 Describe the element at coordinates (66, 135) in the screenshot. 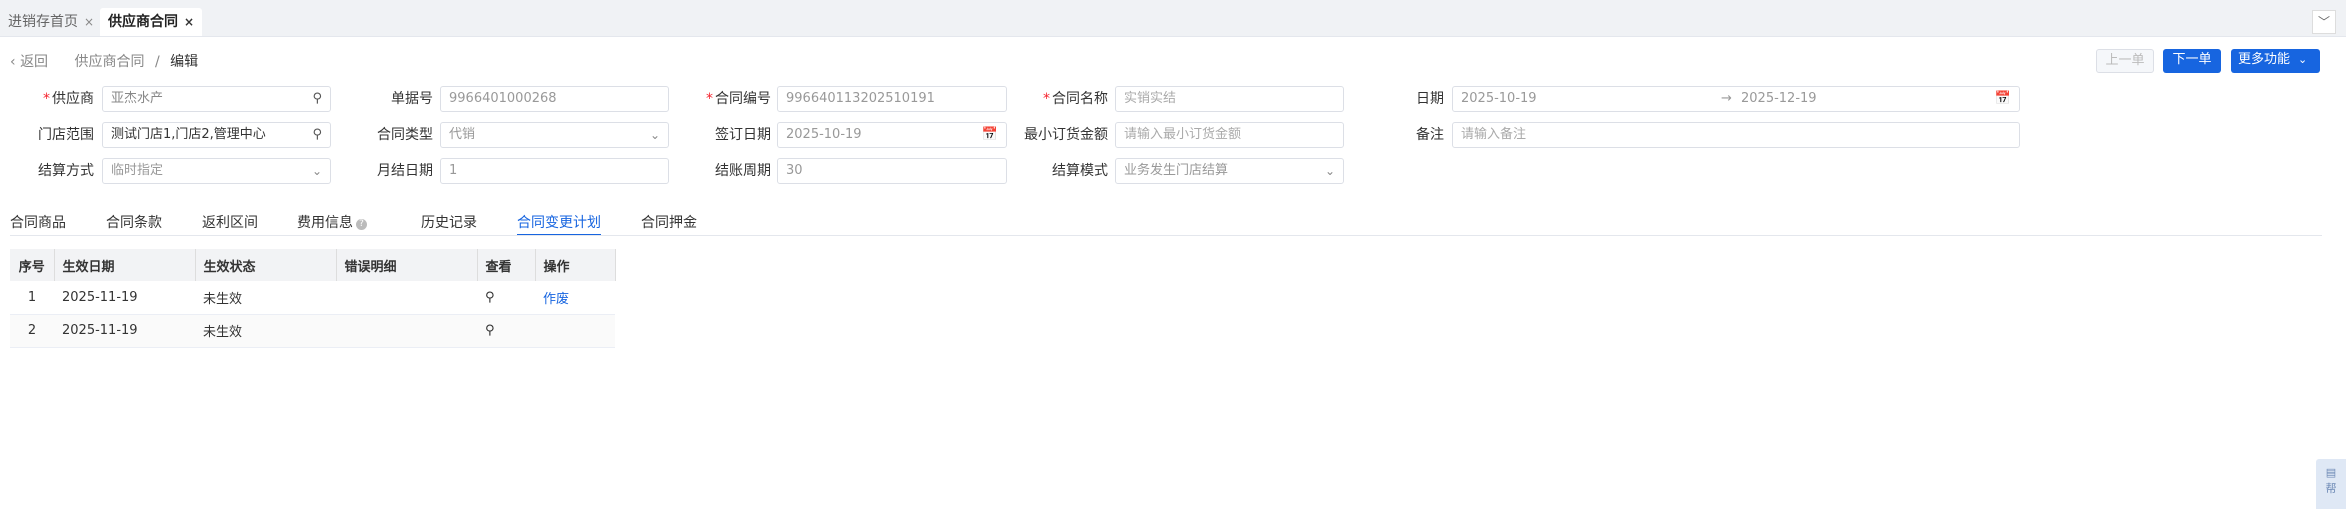

I see `store-range-label: 门店范围` at that location.